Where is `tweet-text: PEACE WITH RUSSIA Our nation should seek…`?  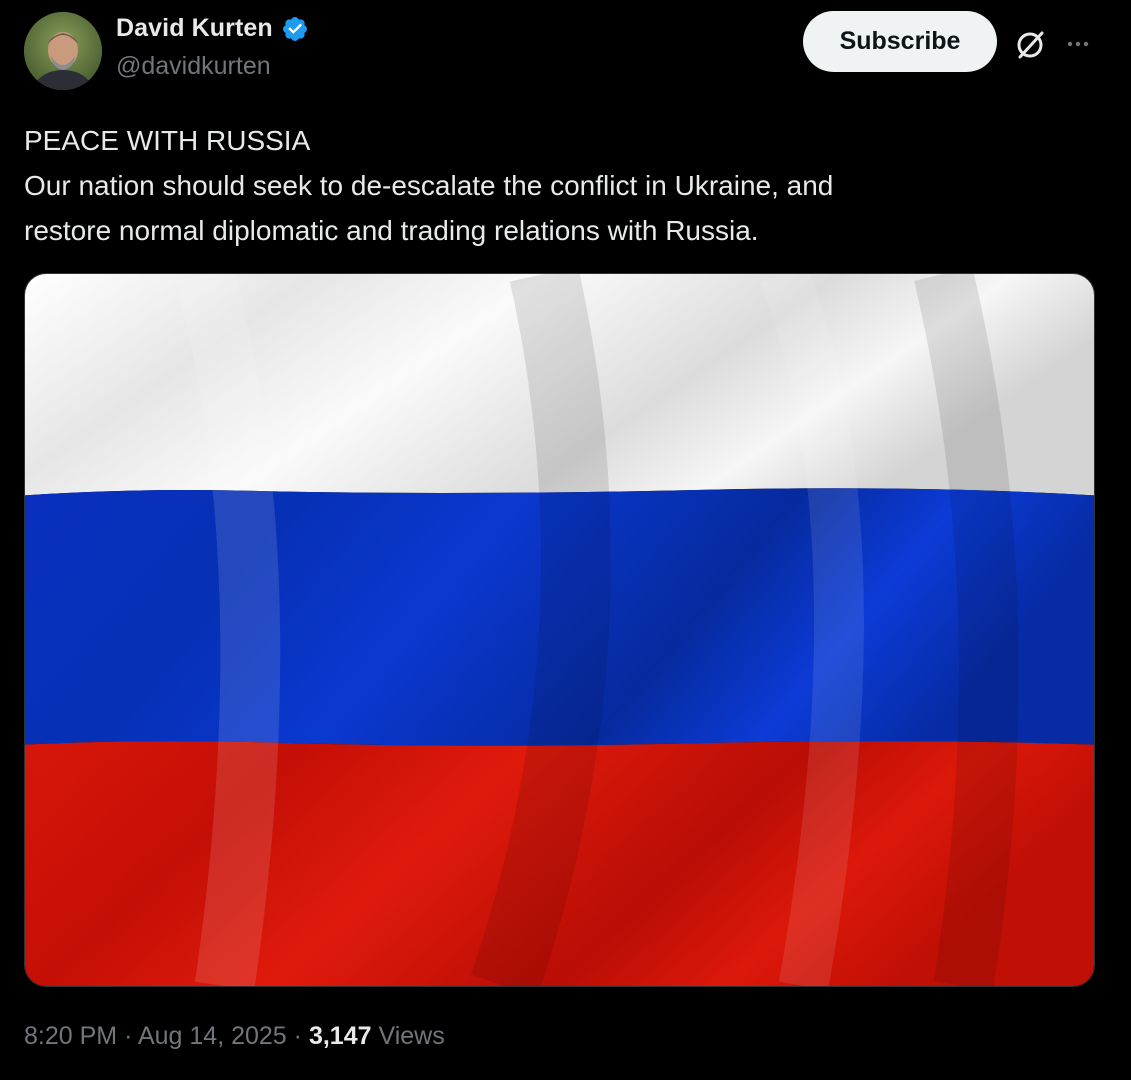 tweet-text: PEACE WITH RUSSIA Our nation should seek… is located at coordinates (564, 185).